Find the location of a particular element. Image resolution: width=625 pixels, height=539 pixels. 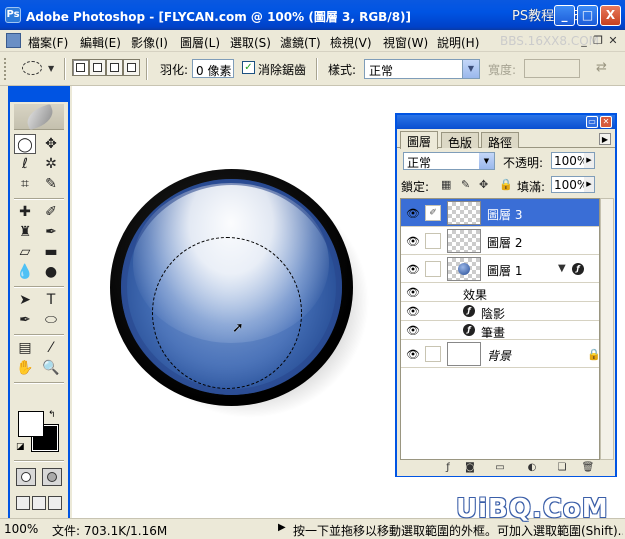

zoom-tool-icon: 🔍 is located at coordinates (51, 368).